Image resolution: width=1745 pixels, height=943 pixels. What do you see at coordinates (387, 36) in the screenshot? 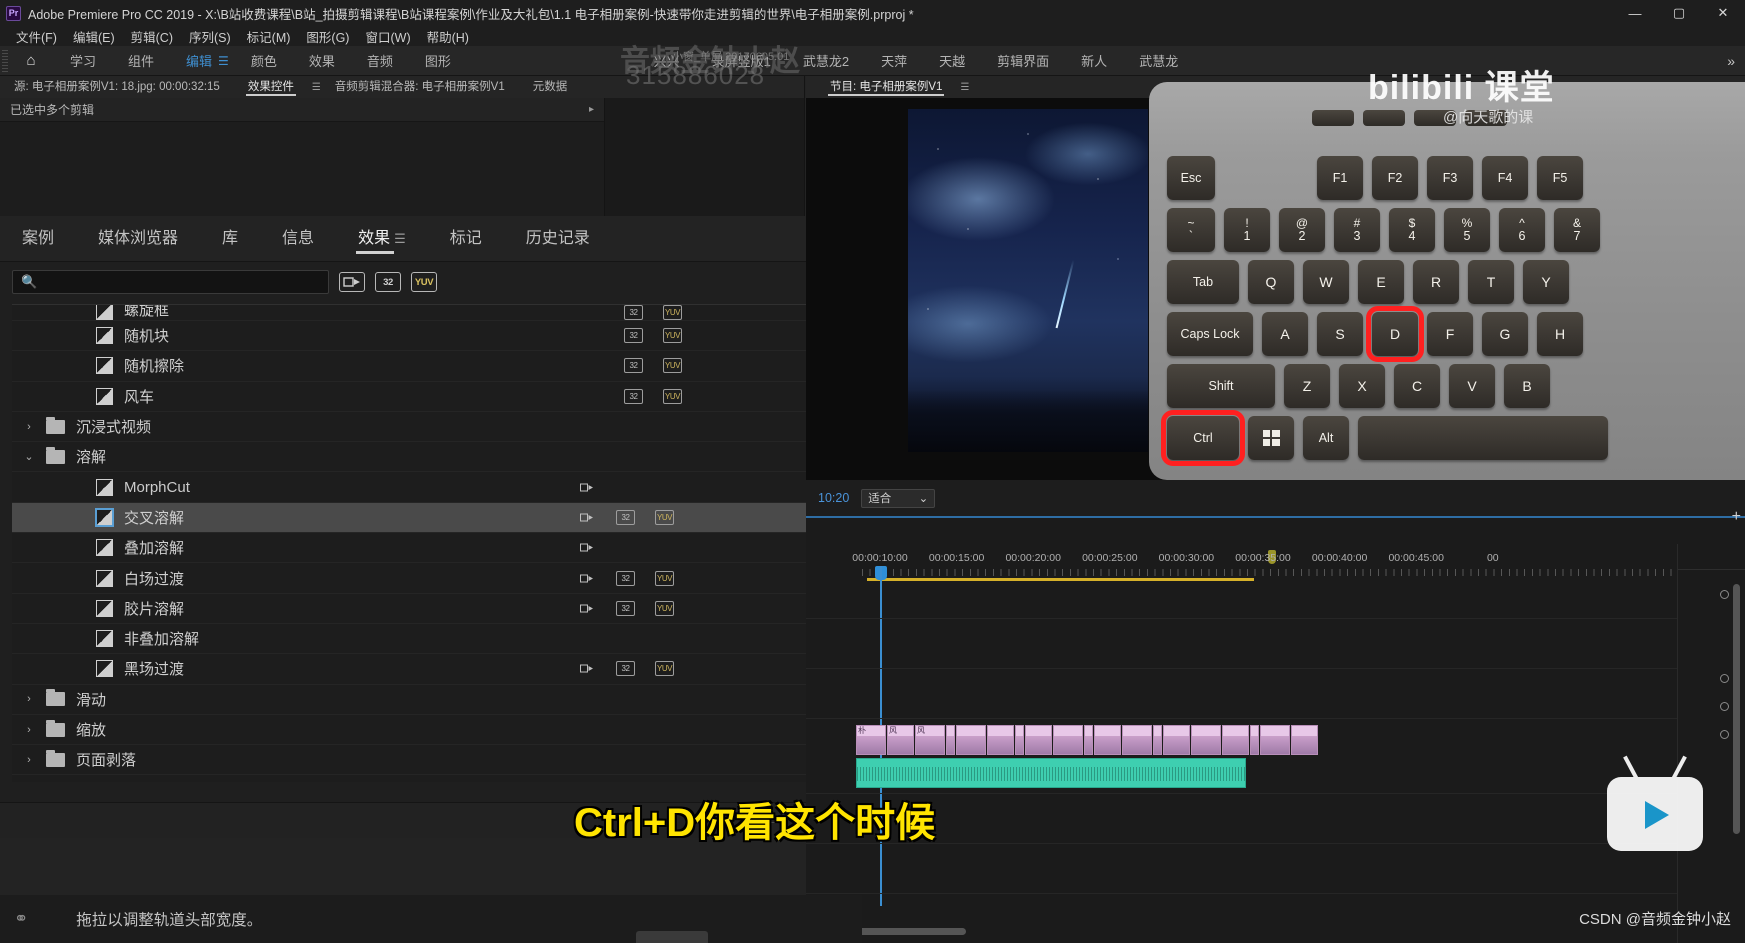
I see `menu-item-6: 窗口(W)` at bounding box center [387, 36].